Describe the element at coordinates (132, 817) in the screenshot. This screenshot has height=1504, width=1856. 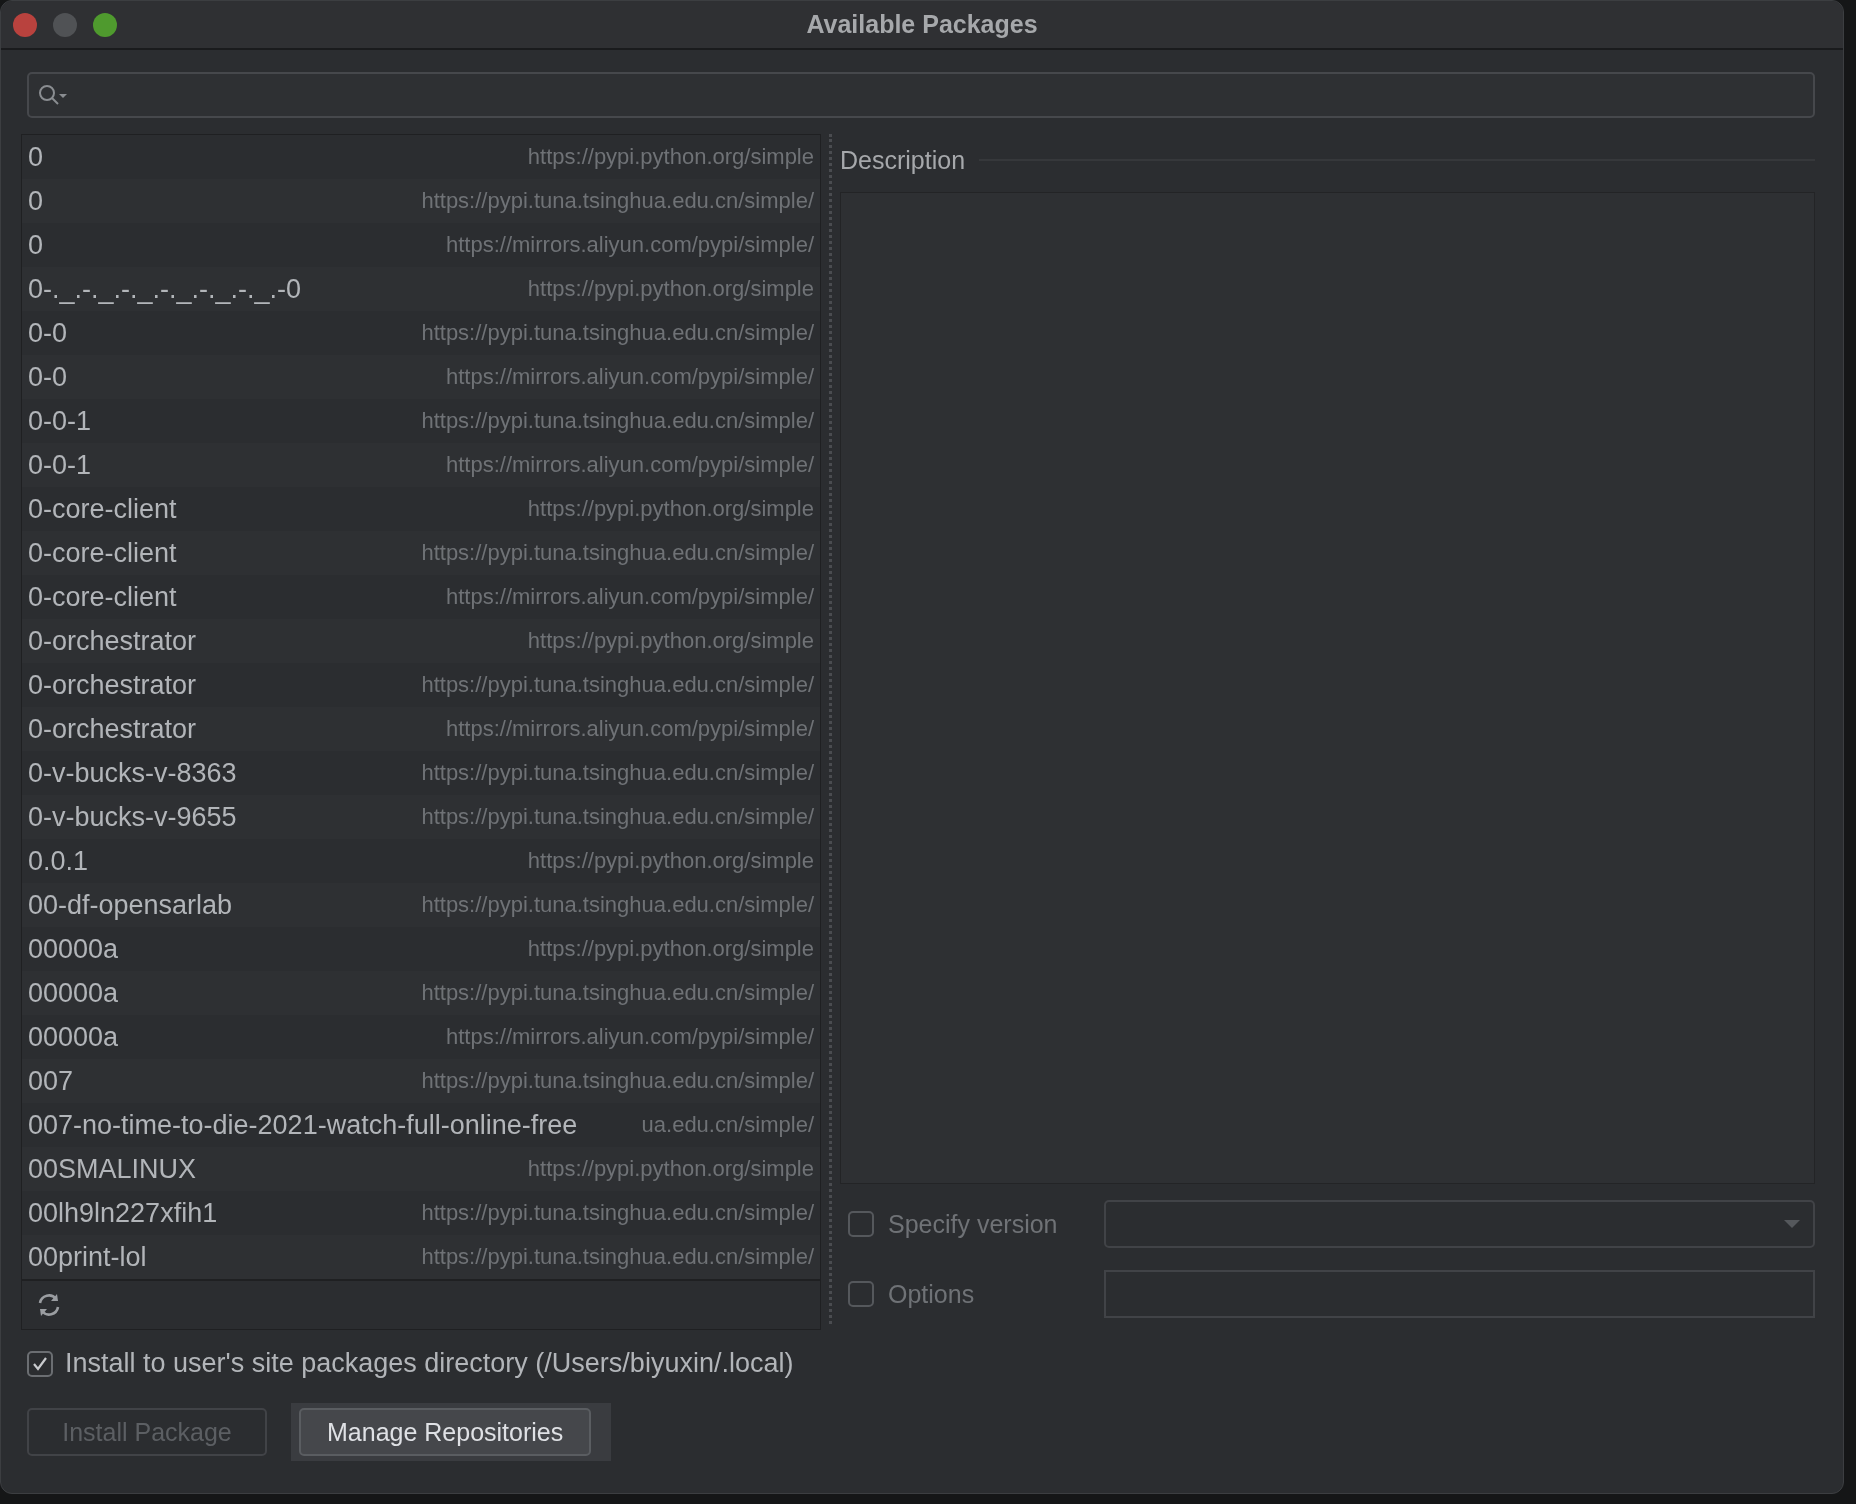
I see `package-name: 0-v-bucks-v-9655` at that location.